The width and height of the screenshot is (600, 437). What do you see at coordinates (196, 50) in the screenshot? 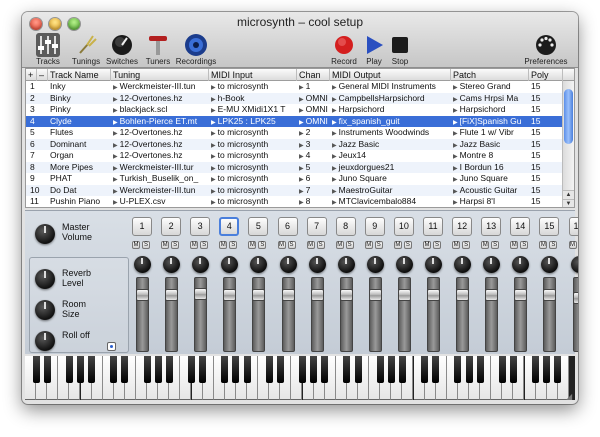
I see `recordings-button: Recordings` at bounding box center [196, 50].